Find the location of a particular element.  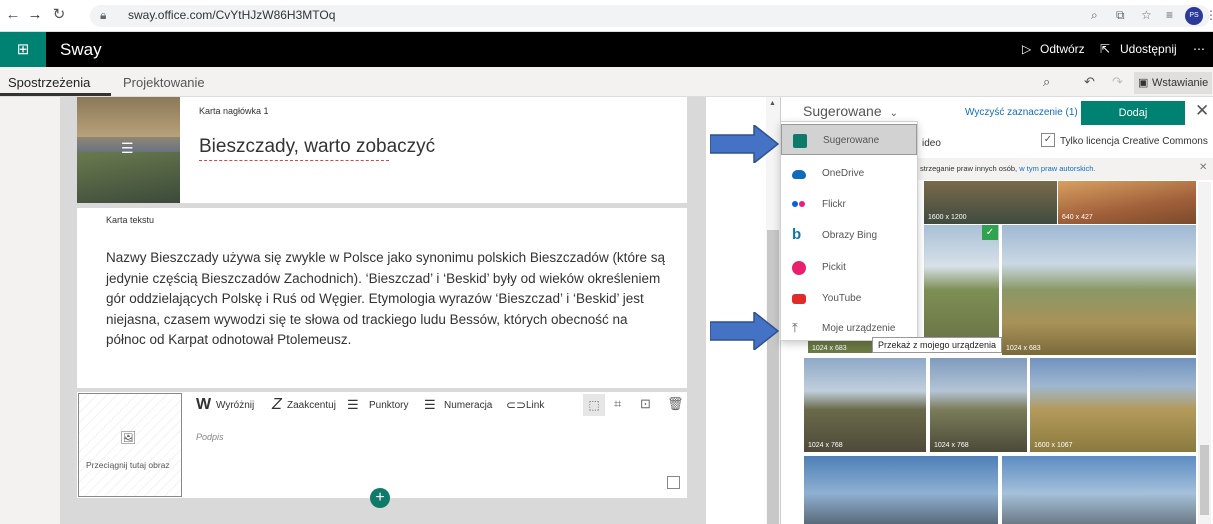

clear-selection-link: Wyczyść zaznaczenie (1) is located at coordinates (1021, 112).